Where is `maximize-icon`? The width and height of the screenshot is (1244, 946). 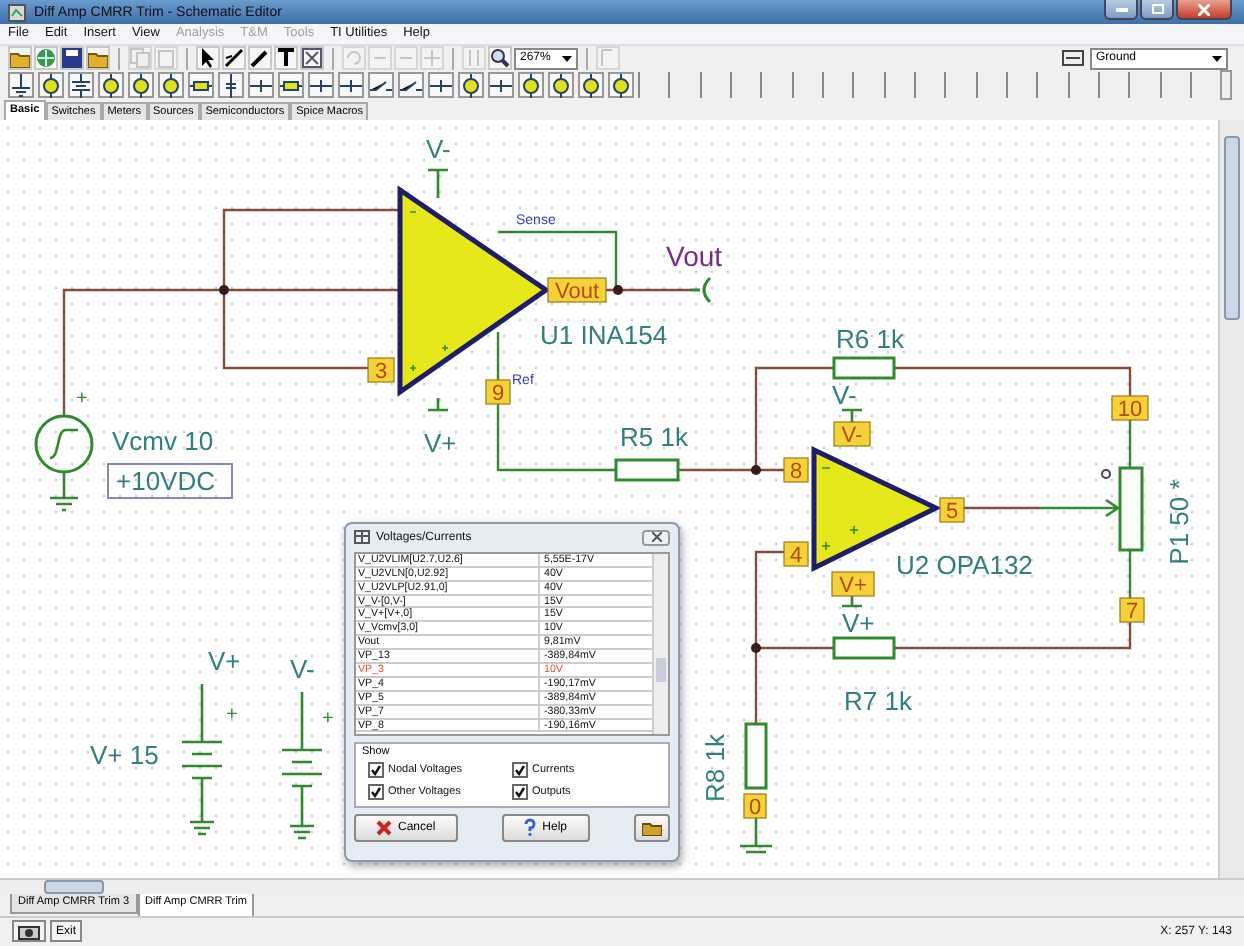 maximize-icon is located at coordinates (1157, 9).